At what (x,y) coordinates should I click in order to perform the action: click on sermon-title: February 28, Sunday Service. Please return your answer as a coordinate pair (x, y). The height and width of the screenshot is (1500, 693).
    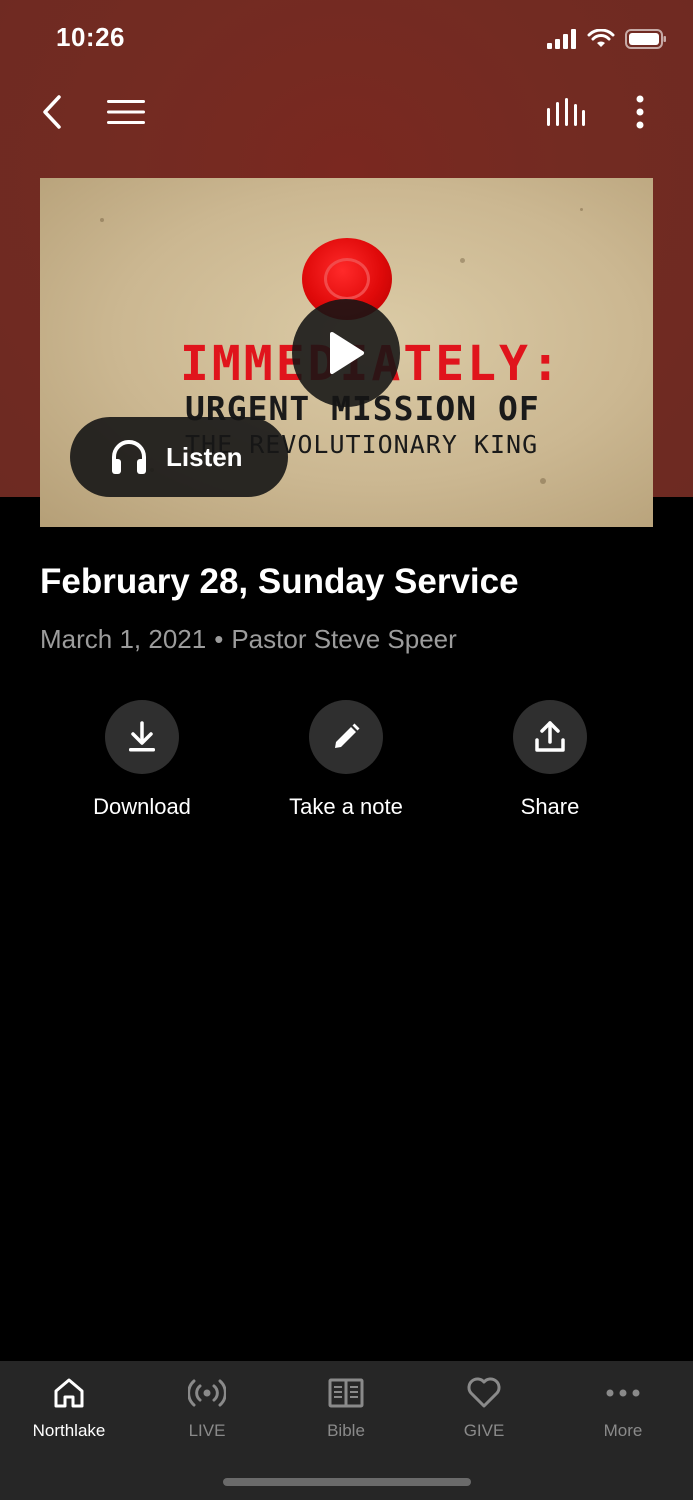
    Looking at the image, I should click on (279, 581).